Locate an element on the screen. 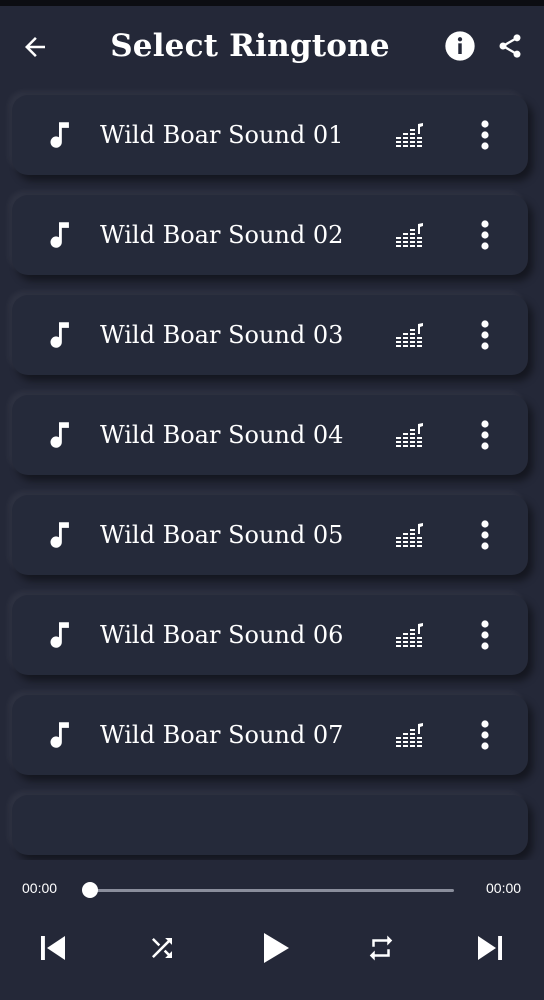  repeat-icon is located at coordinates (381, 948).